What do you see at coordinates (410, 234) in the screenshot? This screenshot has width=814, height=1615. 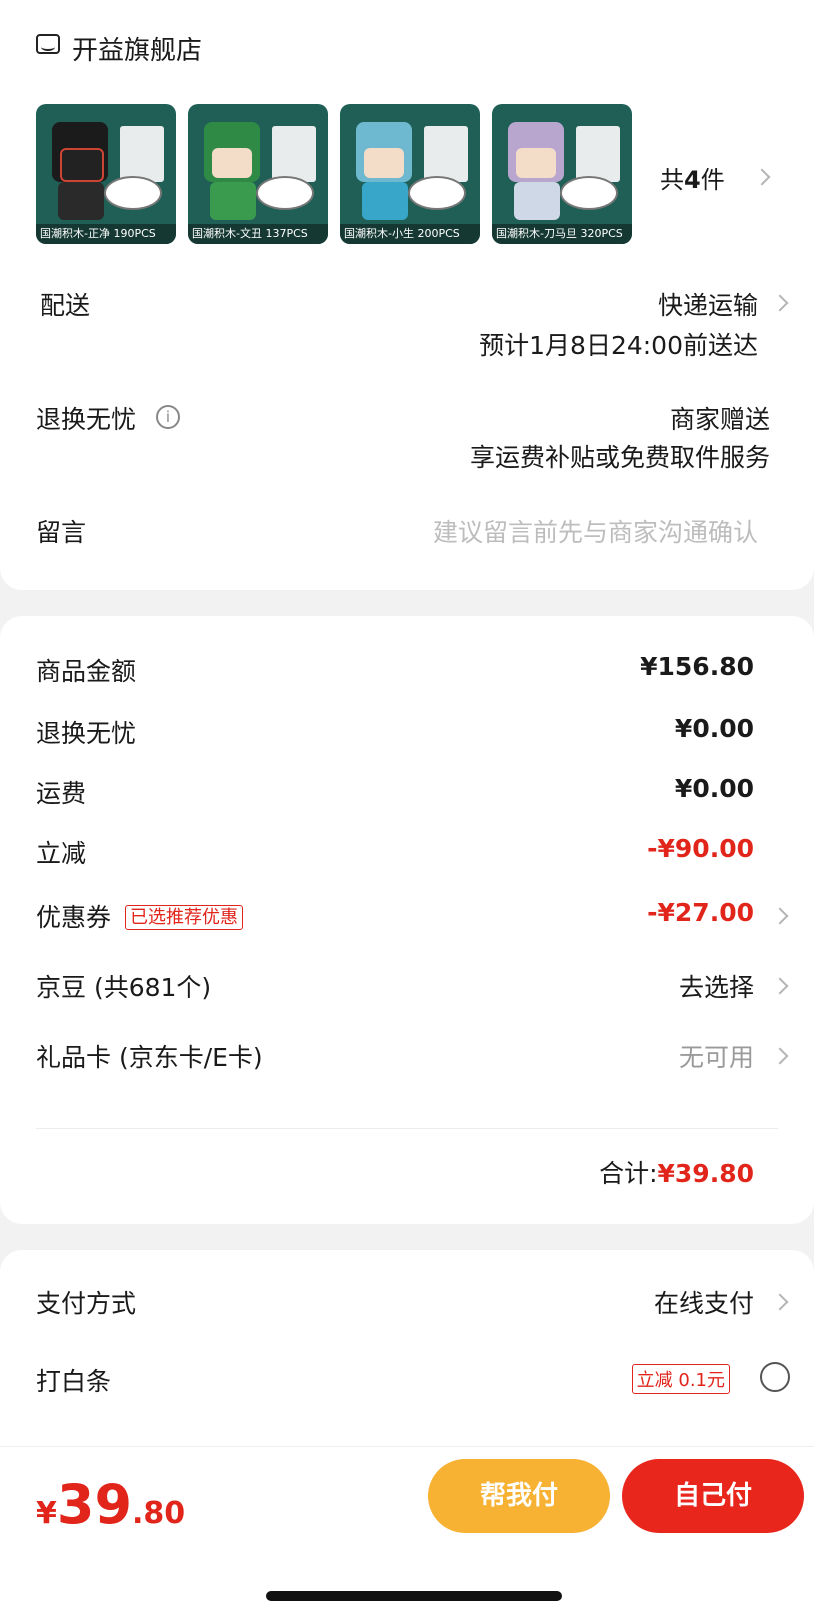 I see `product-caption: 国潮积木-小生 200PCS` at bounding box center [410, 234].